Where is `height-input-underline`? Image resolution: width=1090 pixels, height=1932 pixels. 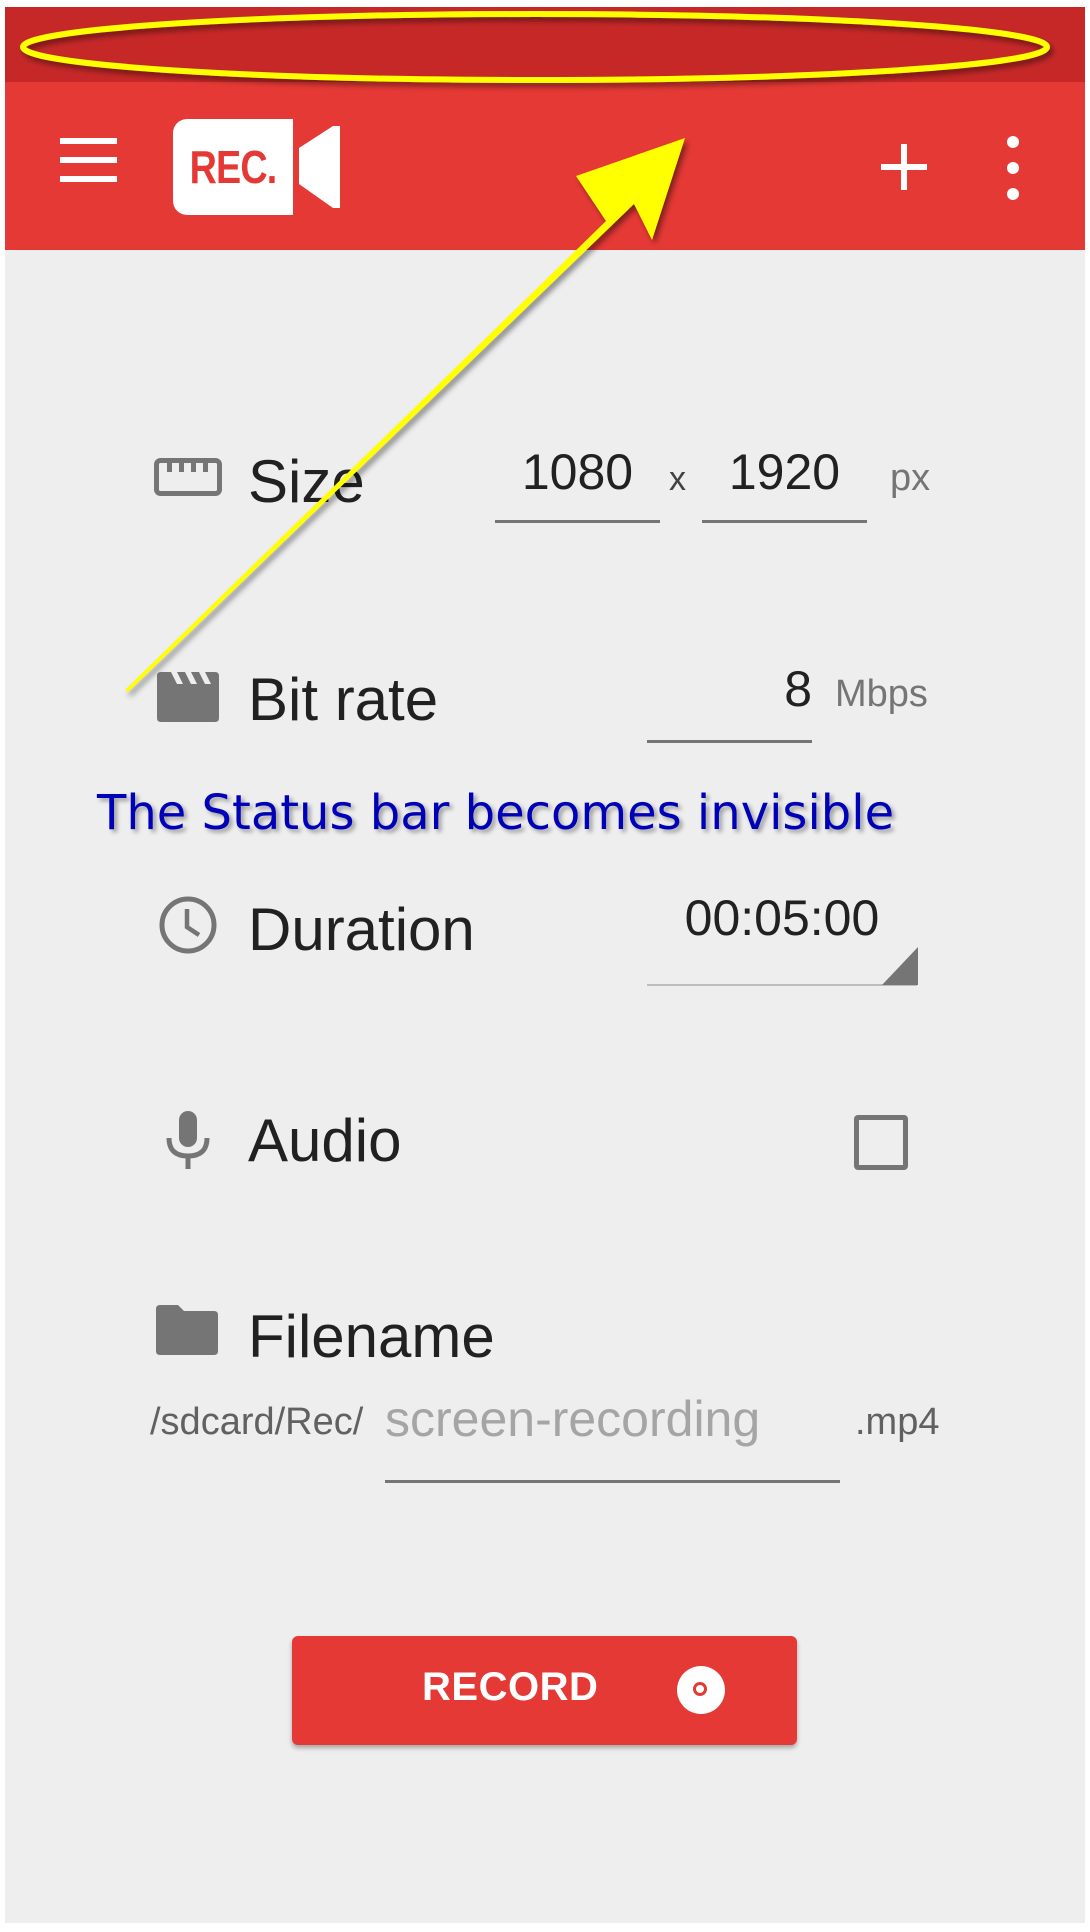
height-input-underline is located at coordinates (784, 521).